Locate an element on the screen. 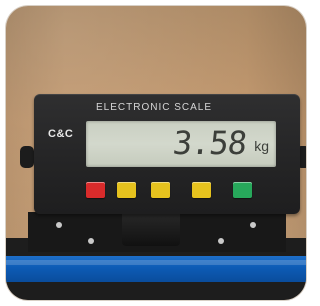 The width and height of the screenshot is (320, 306). weight-reading: 3.58 is located at coordinates (209, 143).